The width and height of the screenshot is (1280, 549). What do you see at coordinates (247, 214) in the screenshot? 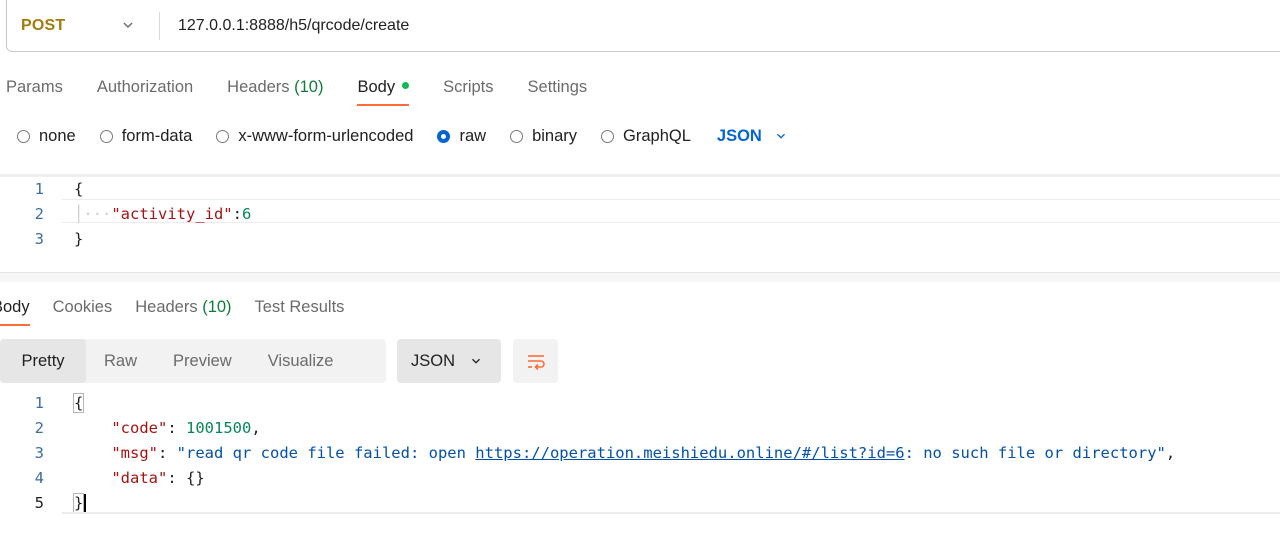
I see `json-value: 6` at bounding box center [247, 214].